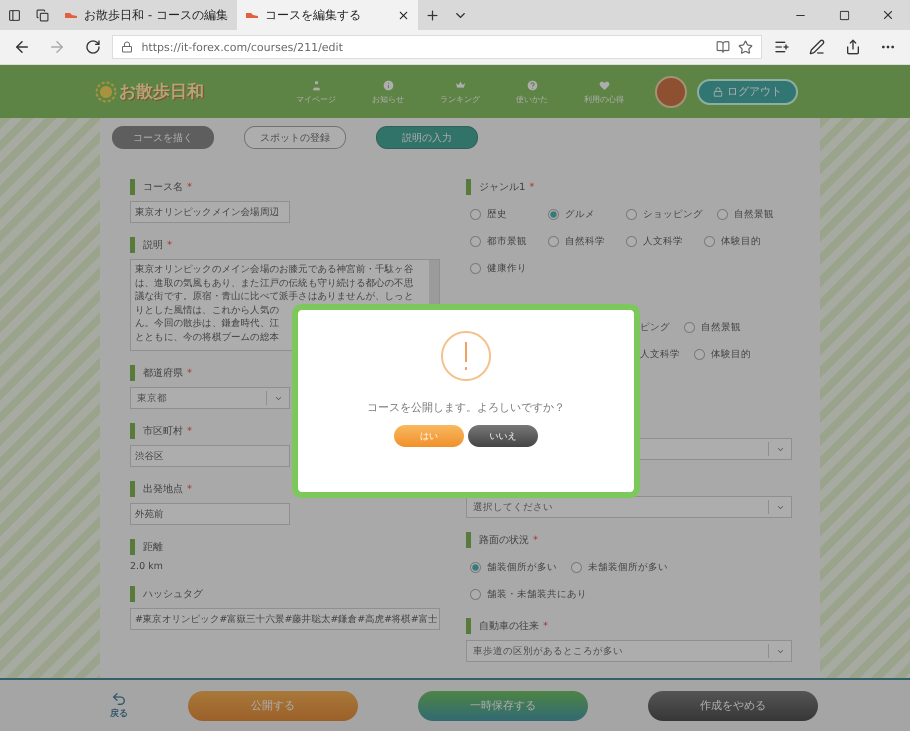 Image resolution: width=910 pixels, height=731 pixels. Describe the element at coordinates (153, 245) in the screenshot. I see `field-label: 説明` at that location.